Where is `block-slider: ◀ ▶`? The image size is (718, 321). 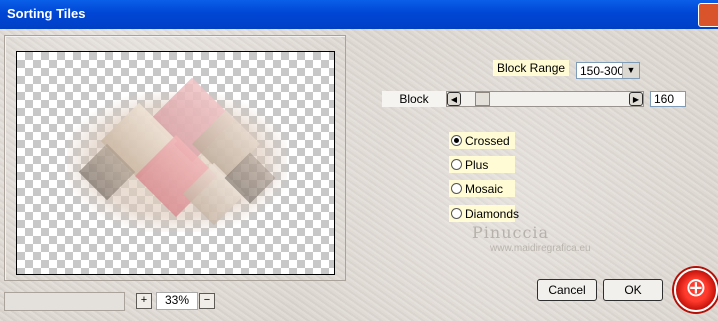
block-slider: ◀ ▶ is located at coordinates (545, 99).